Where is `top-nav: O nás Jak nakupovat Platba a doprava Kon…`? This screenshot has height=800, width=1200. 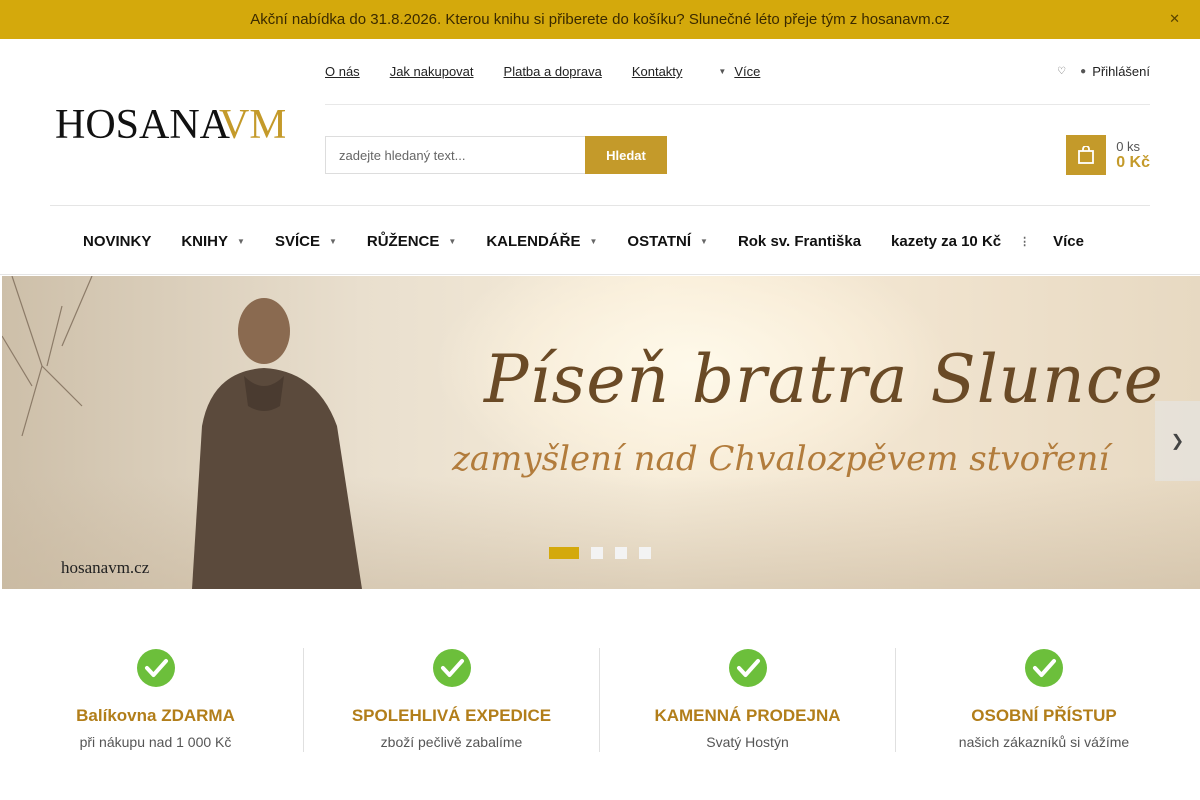 top-nav: O nás Jak nakupovat Platba a doprava Kon… is located at coordinates (542, 71).